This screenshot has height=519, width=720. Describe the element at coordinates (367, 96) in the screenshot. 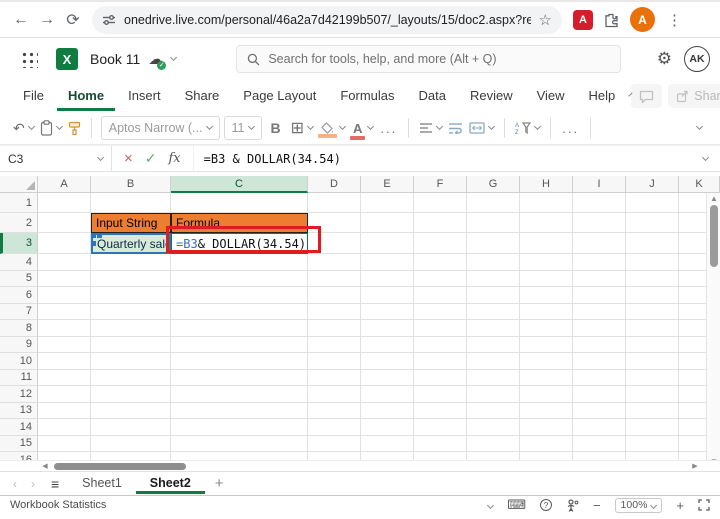

I see `menu-item-formulas: Formulas` at that location.